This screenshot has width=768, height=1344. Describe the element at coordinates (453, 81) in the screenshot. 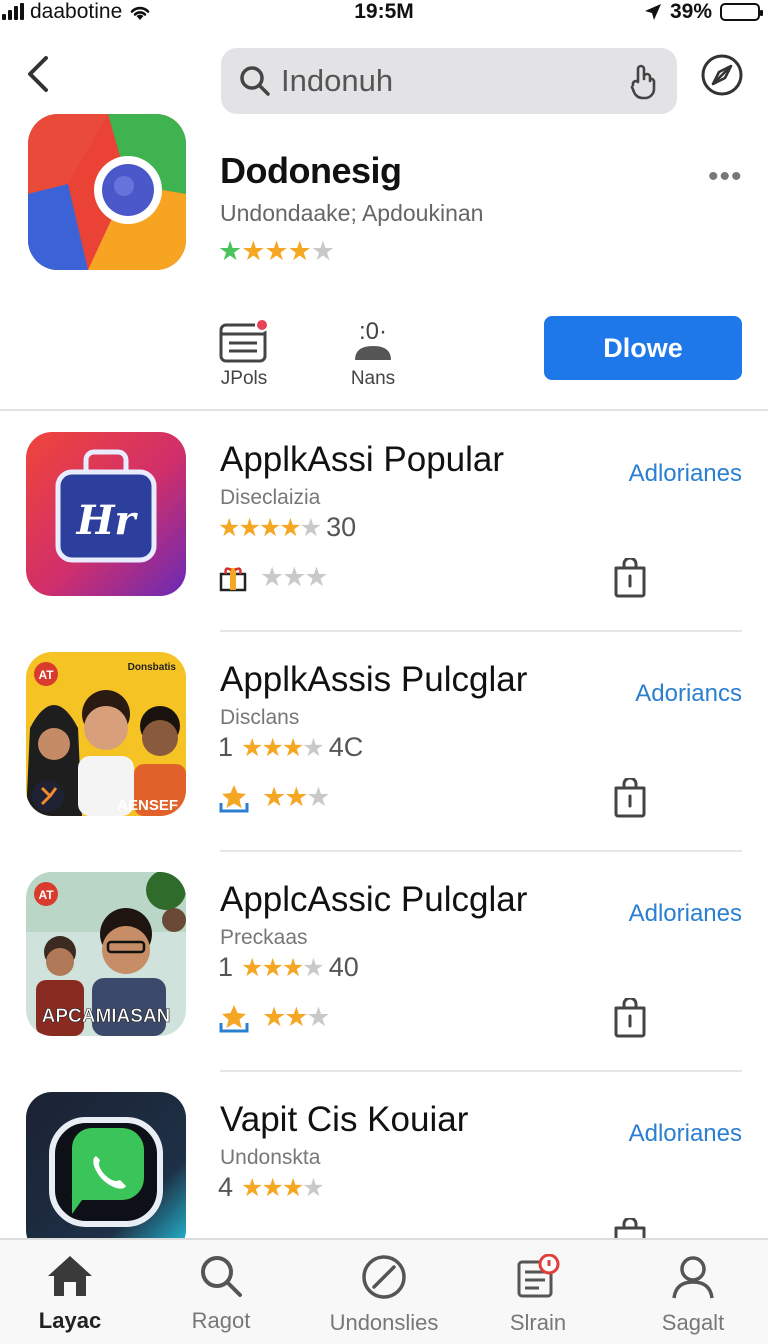

I see `search-input: Indonuh` at that location.